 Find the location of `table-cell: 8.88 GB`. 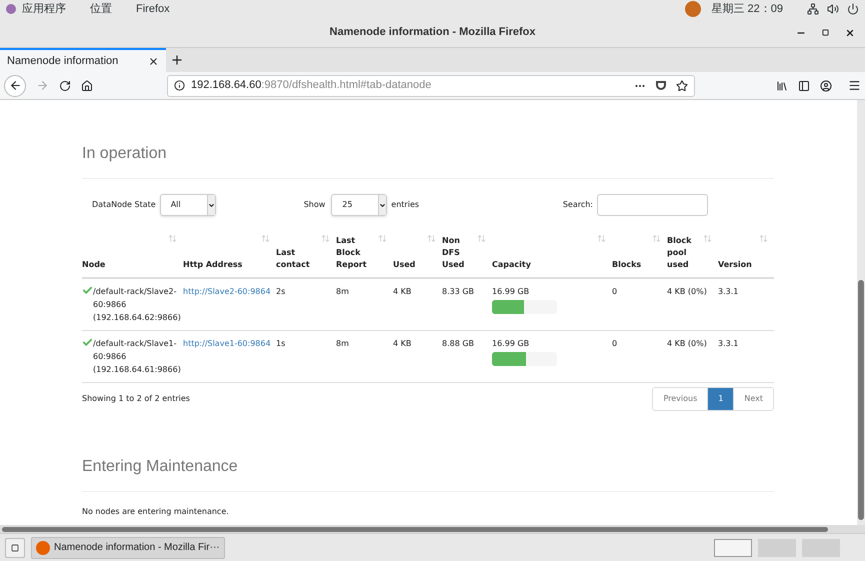

table-cell: 8.88 GB is located at coordinates (458, 343).